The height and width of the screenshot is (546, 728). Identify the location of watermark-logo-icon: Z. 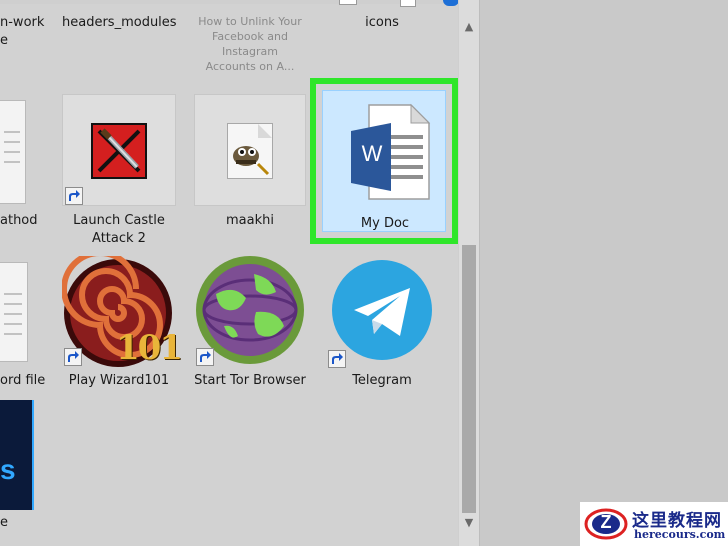
(606, 524).